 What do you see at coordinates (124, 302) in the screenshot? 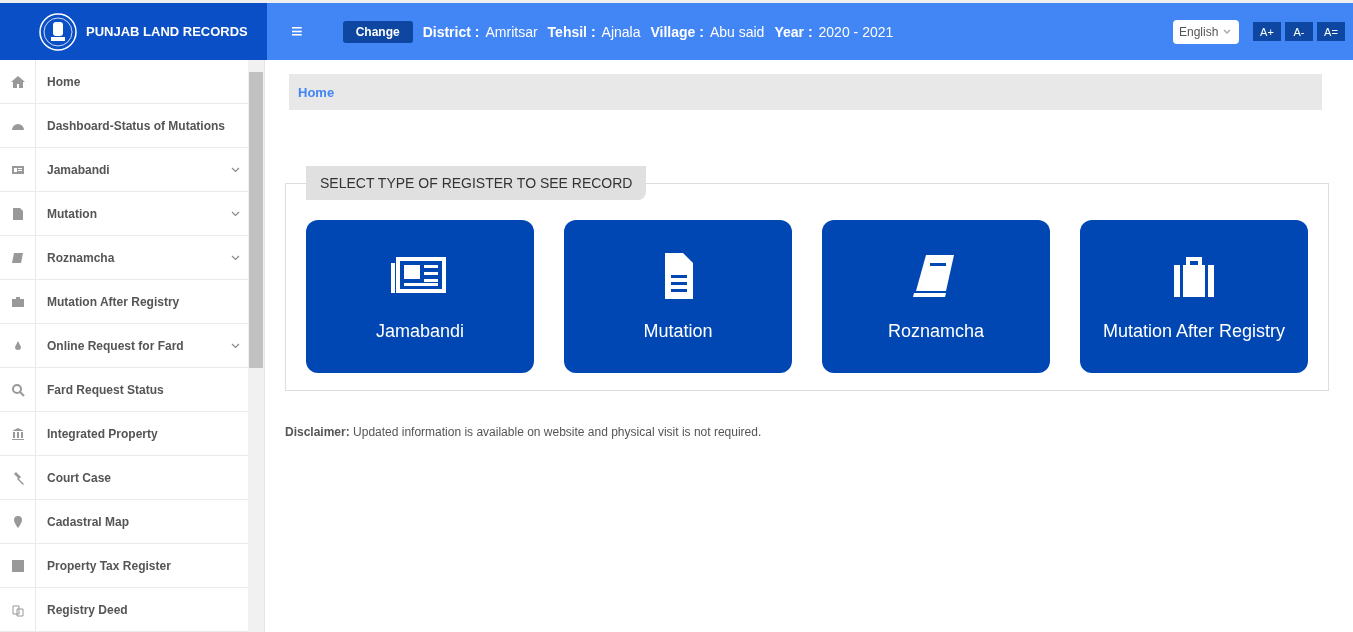
I see `sidebar-item: Mutation After Registry` at bounding box center [124, 302].